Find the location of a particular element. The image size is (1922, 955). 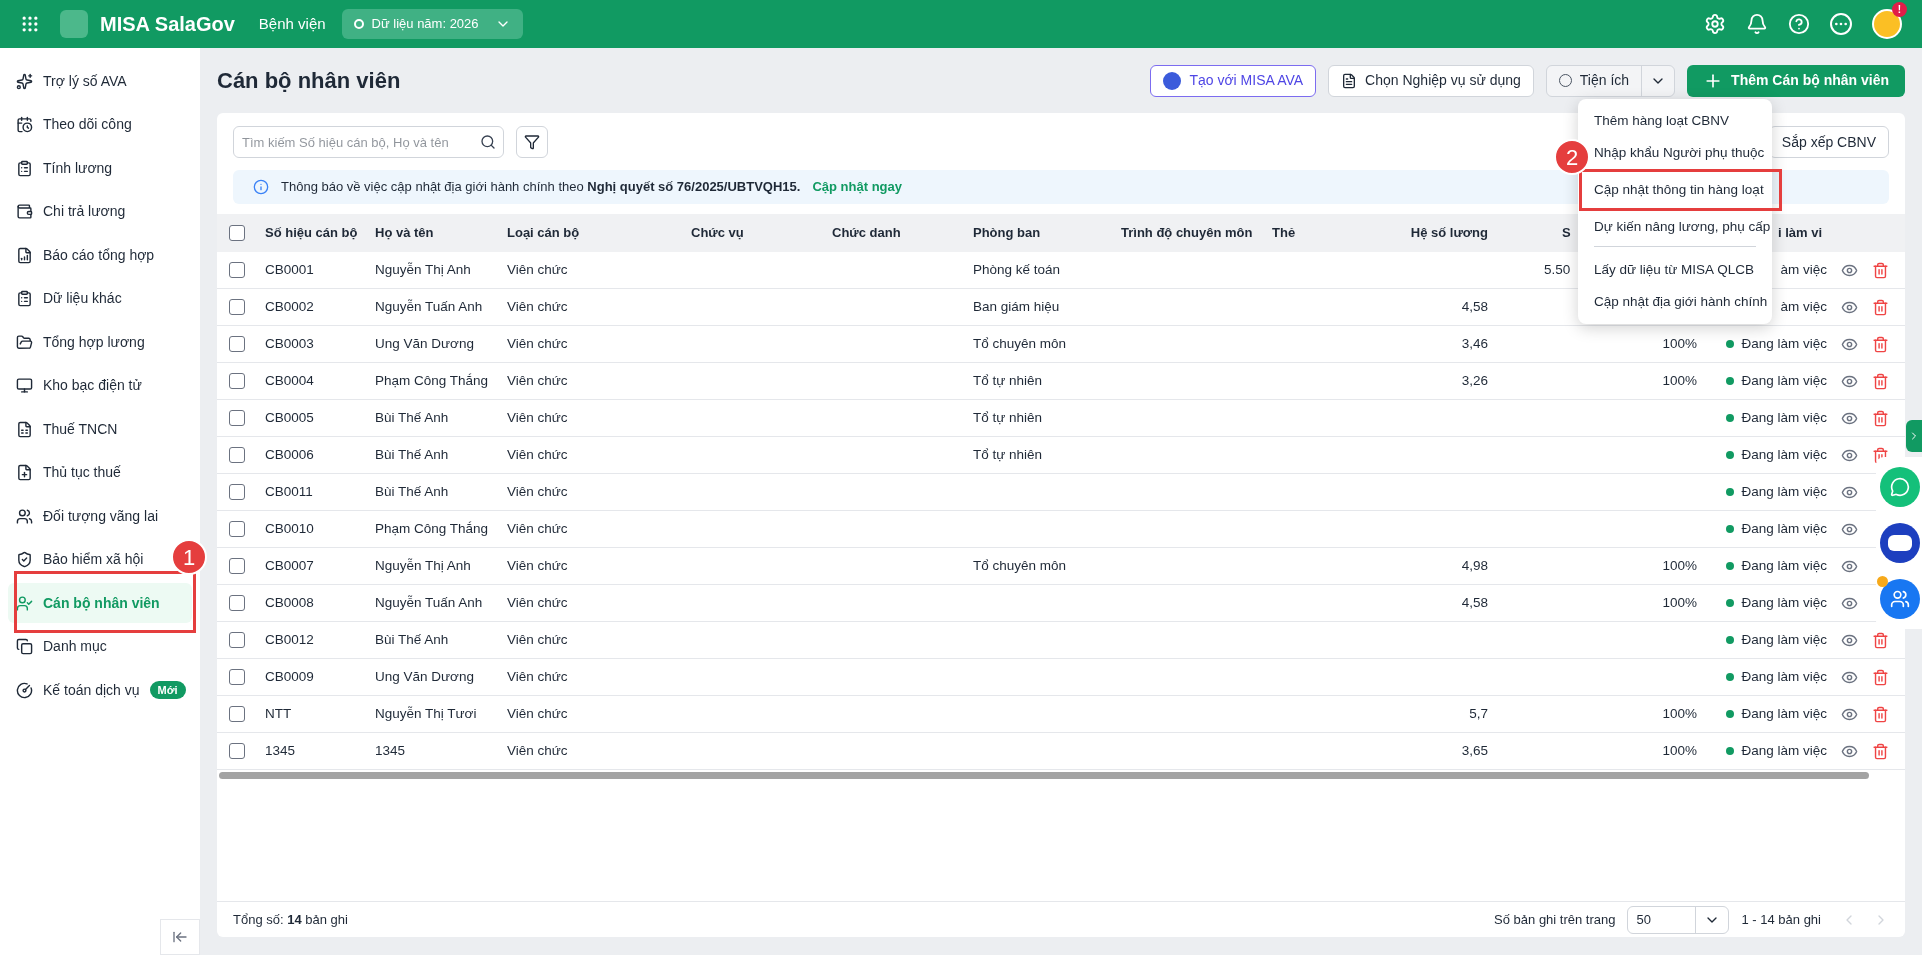

table-cell: CB0011 is located at coordinates (289, 491).